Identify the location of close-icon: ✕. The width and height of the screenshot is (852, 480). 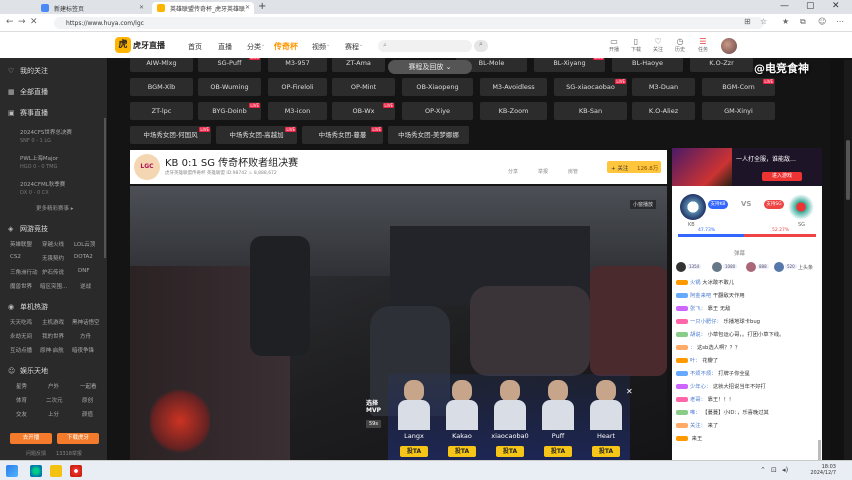
(629, 391).